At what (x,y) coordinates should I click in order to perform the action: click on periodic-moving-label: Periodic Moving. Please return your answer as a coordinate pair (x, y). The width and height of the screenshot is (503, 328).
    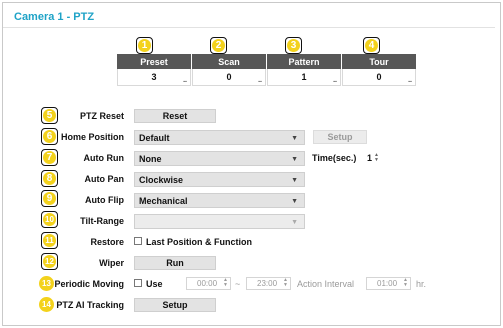
    Looking at the image, I should click on (89, 284).